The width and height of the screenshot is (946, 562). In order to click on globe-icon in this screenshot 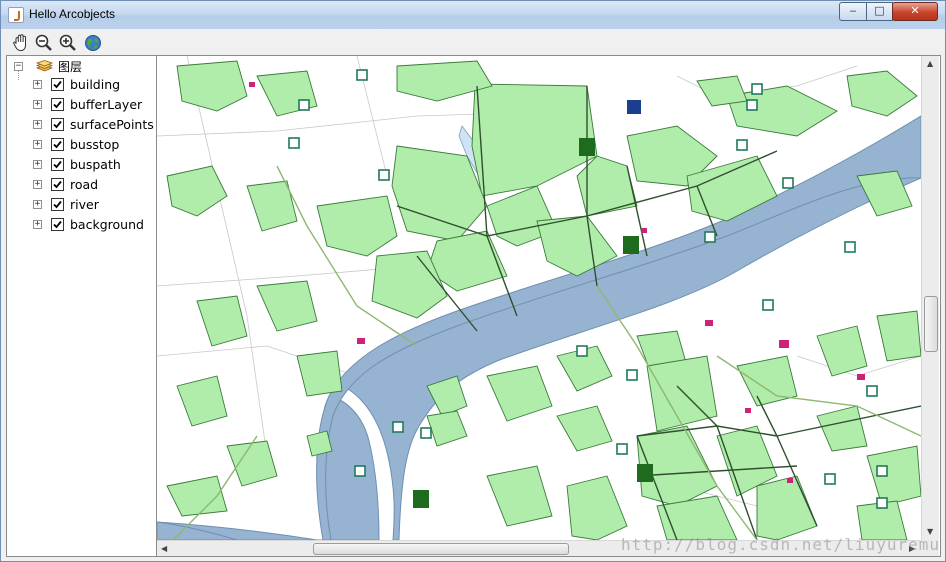, I will do `click(93, 43)`.